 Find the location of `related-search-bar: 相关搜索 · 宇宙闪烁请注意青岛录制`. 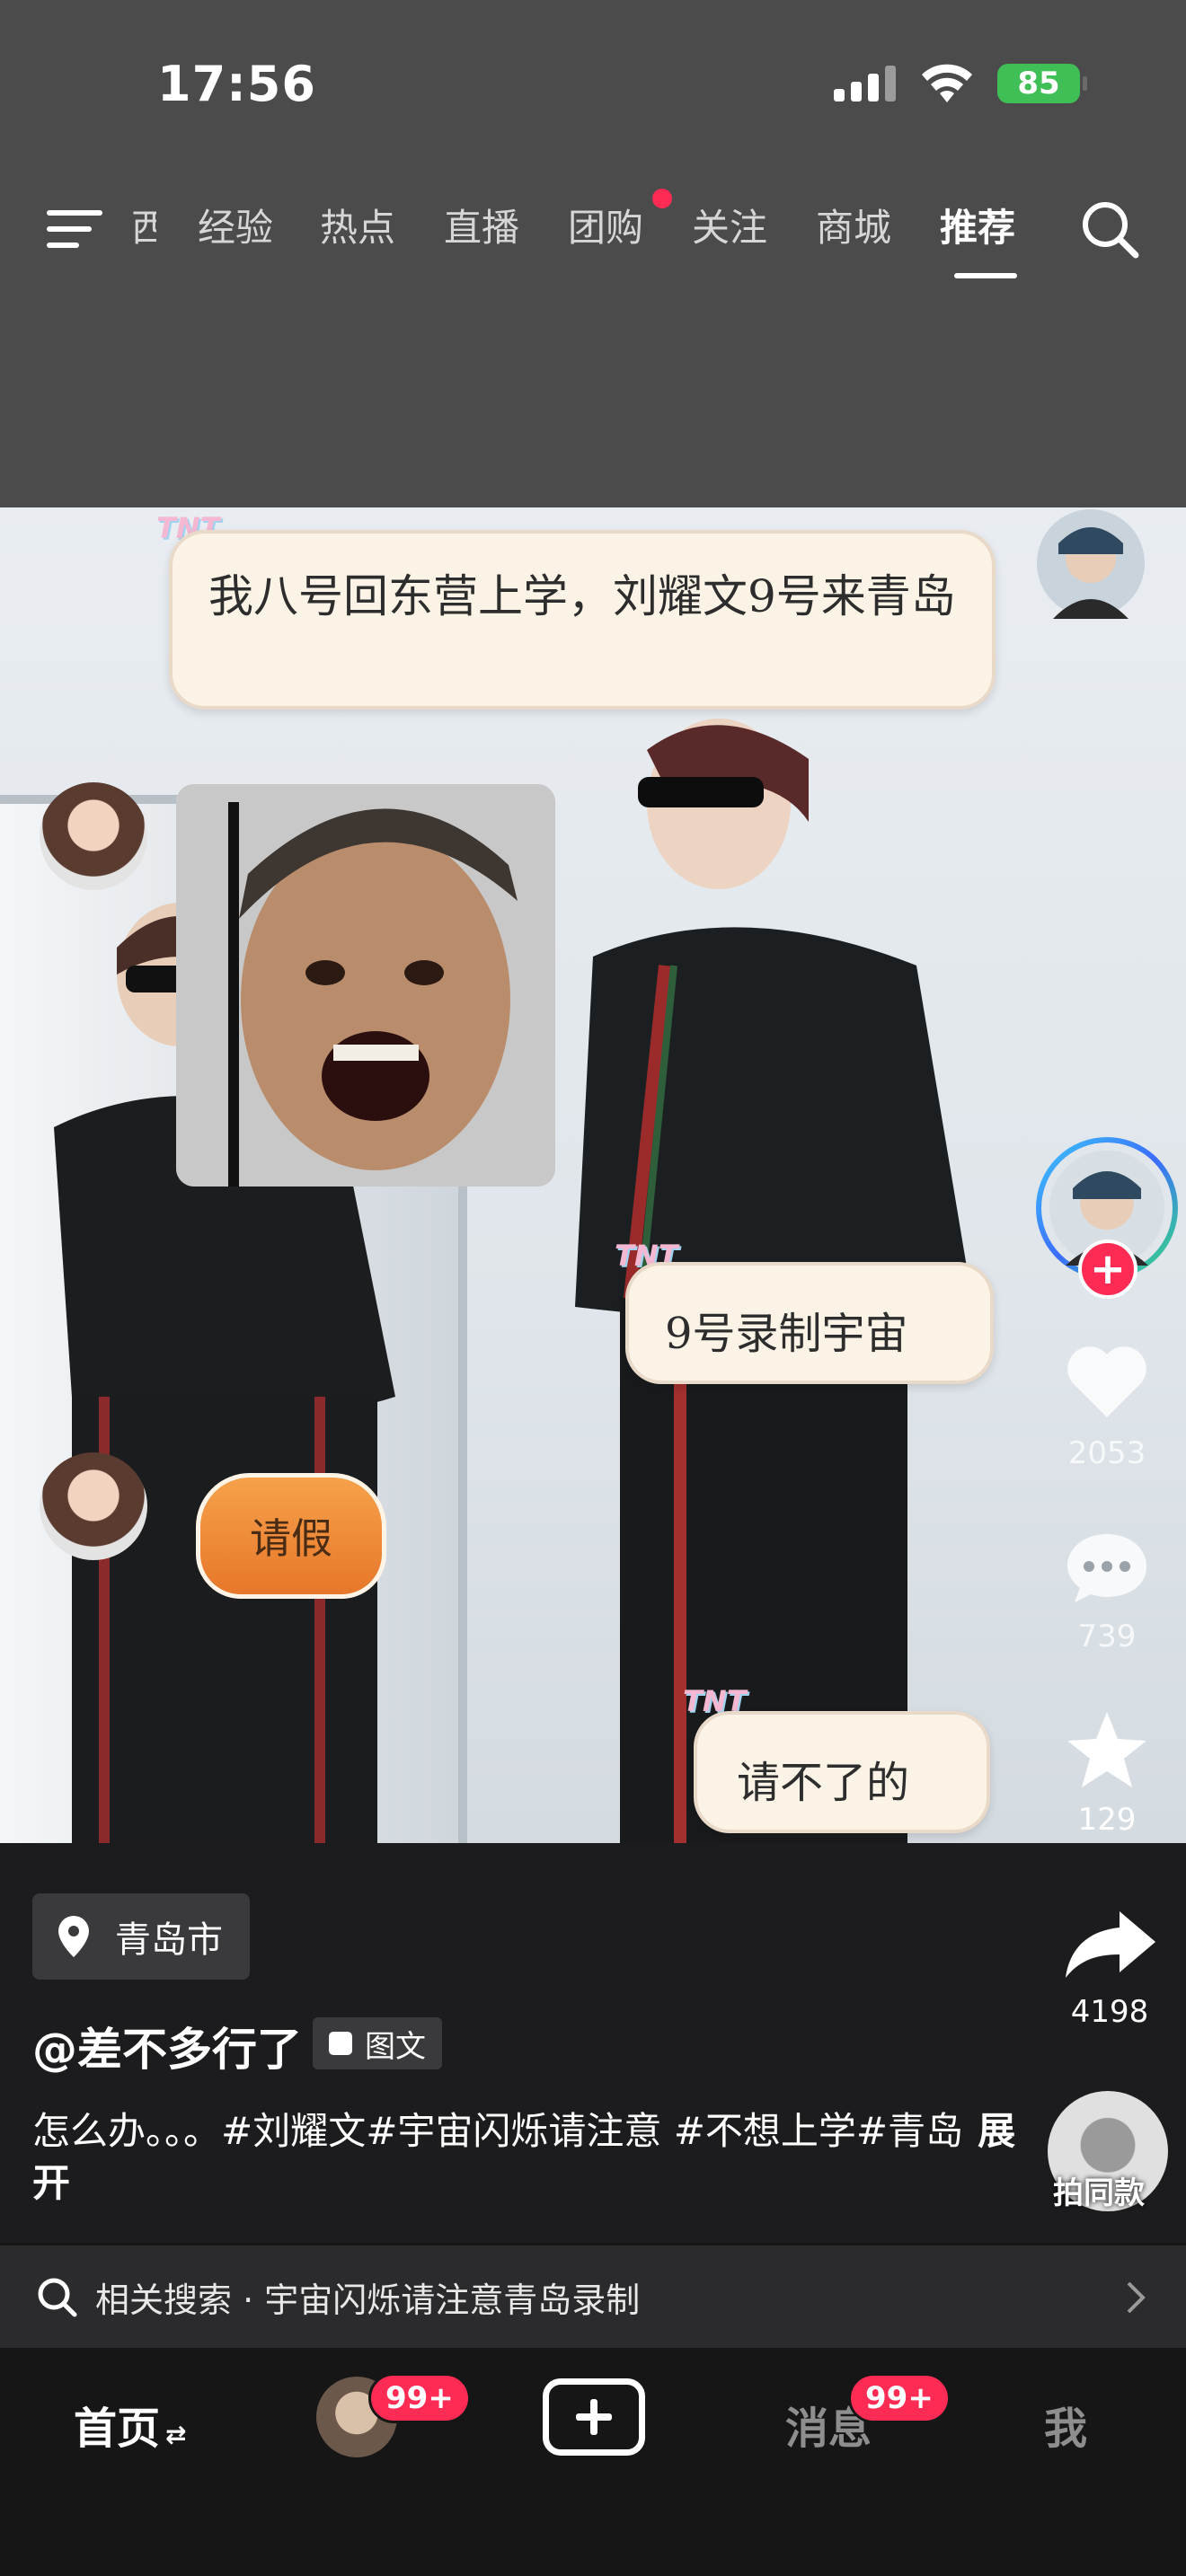

related-search-bar: 相关搜索 · 宇宙闪烁请注意青岛录制 is located at coordinates (593, 2296).